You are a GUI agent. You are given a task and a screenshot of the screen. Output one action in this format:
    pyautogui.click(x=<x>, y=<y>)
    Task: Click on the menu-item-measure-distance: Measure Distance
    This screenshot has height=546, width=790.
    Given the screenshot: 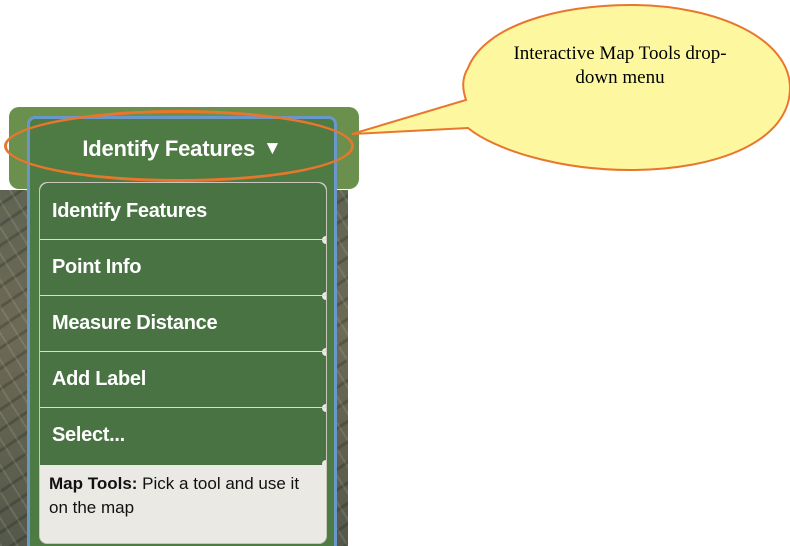 What is the action you would take?
    pyautogui.click(x=183, y=325)
    